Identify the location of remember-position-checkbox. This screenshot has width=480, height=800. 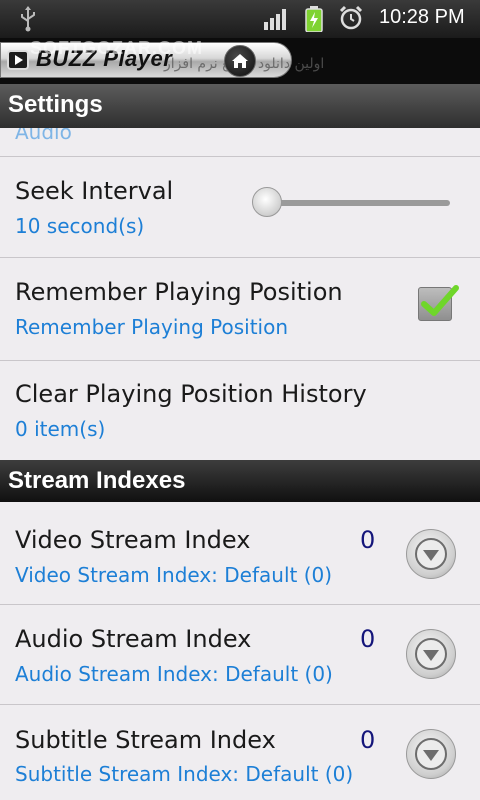
(438, 303).